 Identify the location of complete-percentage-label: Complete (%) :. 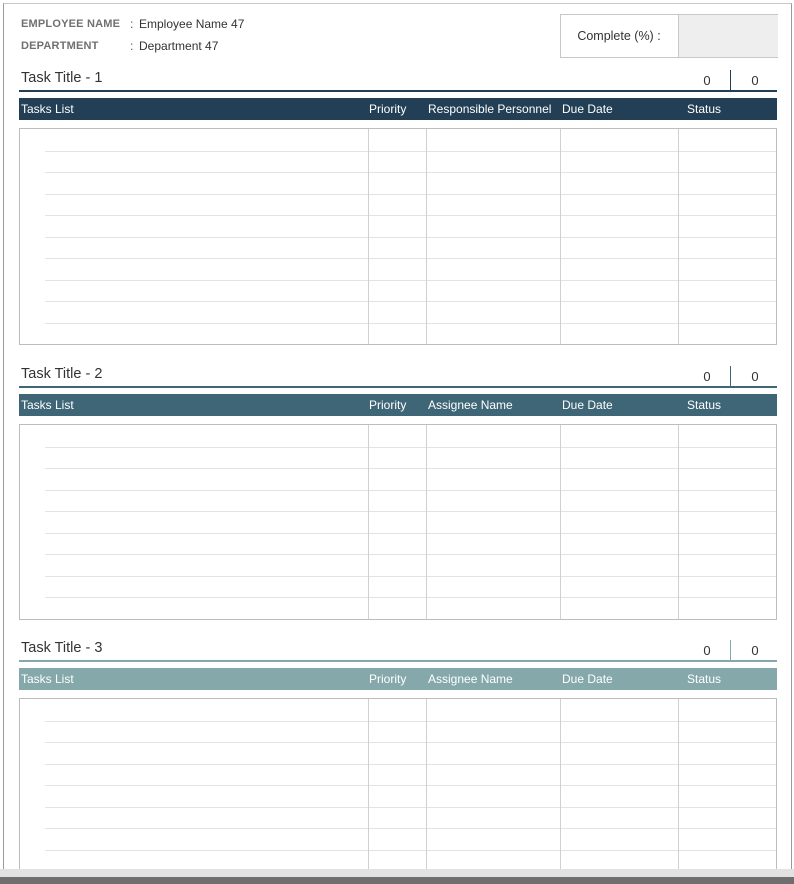
(619, 36).